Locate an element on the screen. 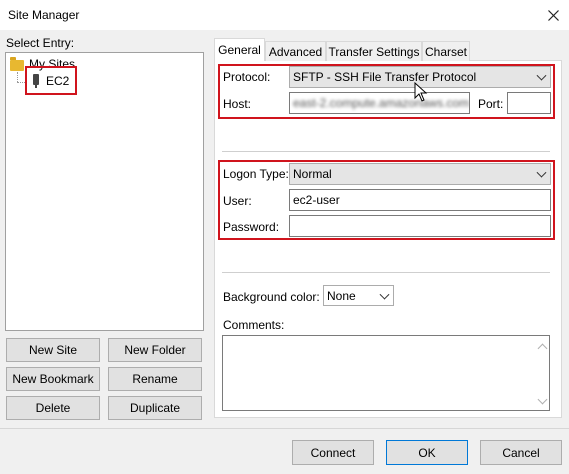  window-title: Site Manager is located at coordinates (44, 15).